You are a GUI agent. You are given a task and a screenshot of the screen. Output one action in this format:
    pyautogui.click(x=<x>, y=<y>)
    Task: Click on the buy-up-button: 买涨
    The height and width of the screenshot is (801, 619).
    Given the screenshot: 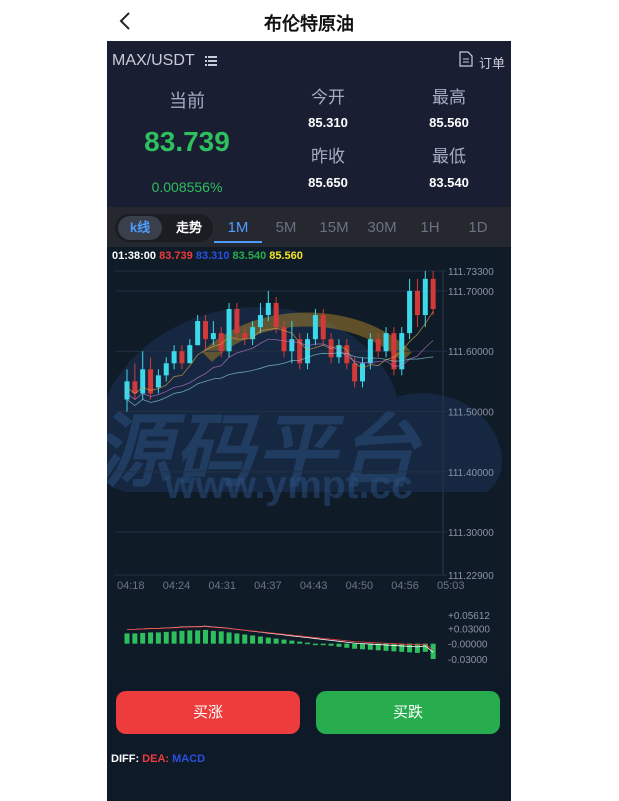 What is the action you would take?
    pyautogui.click(x=208, y=712)
    